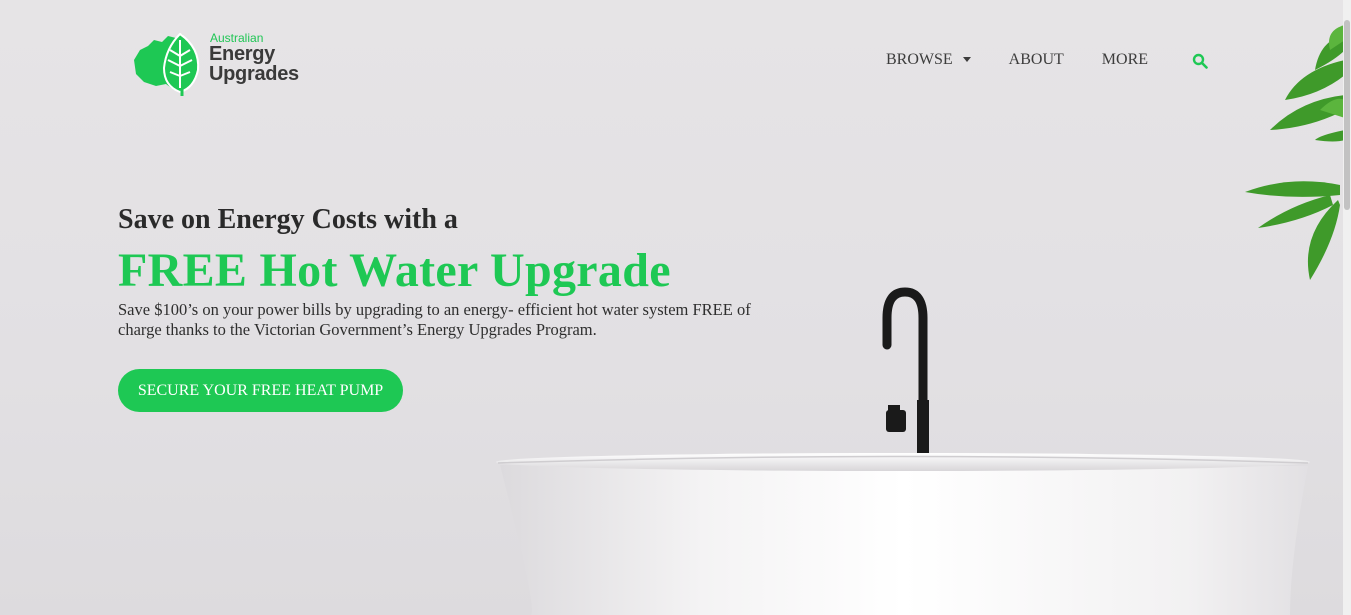 The image size is (1351, 615). What do you see at coordinates (966, 59) in the screenshot?
I see `caret-down-icon` at bounding box center [966, 59].